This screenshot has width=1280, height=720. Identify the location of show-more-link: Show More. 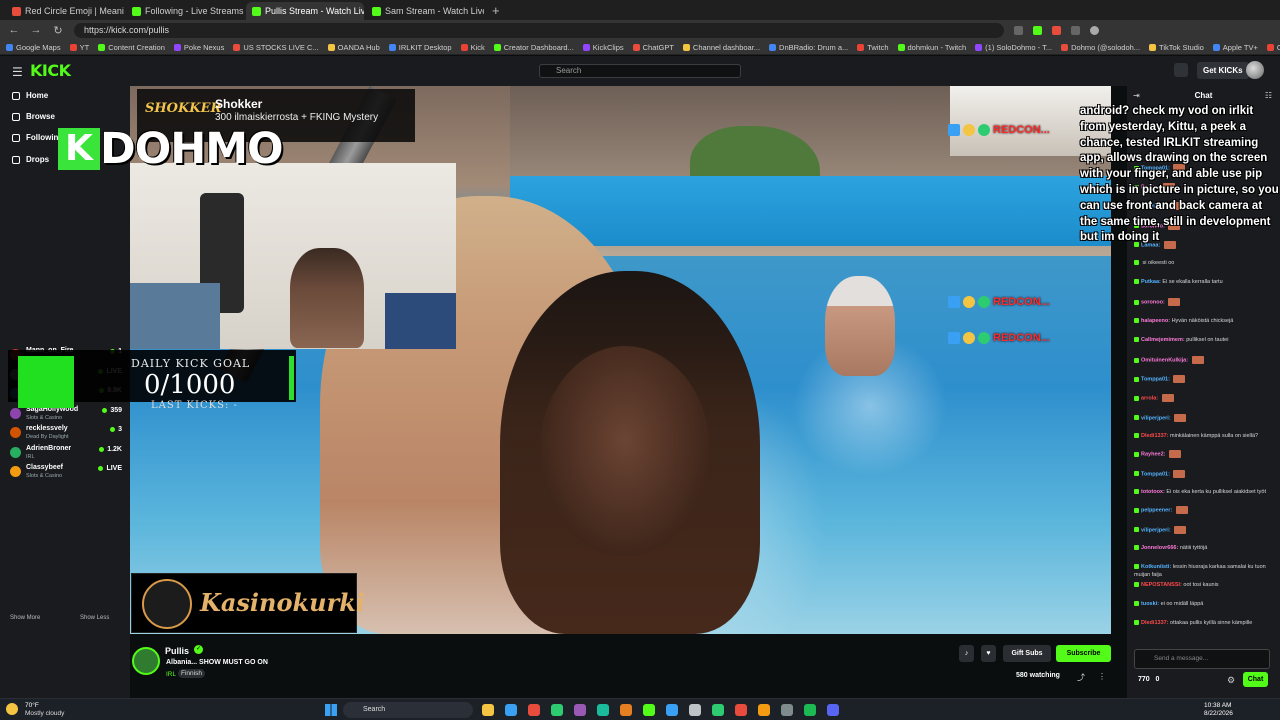
(25, 618).